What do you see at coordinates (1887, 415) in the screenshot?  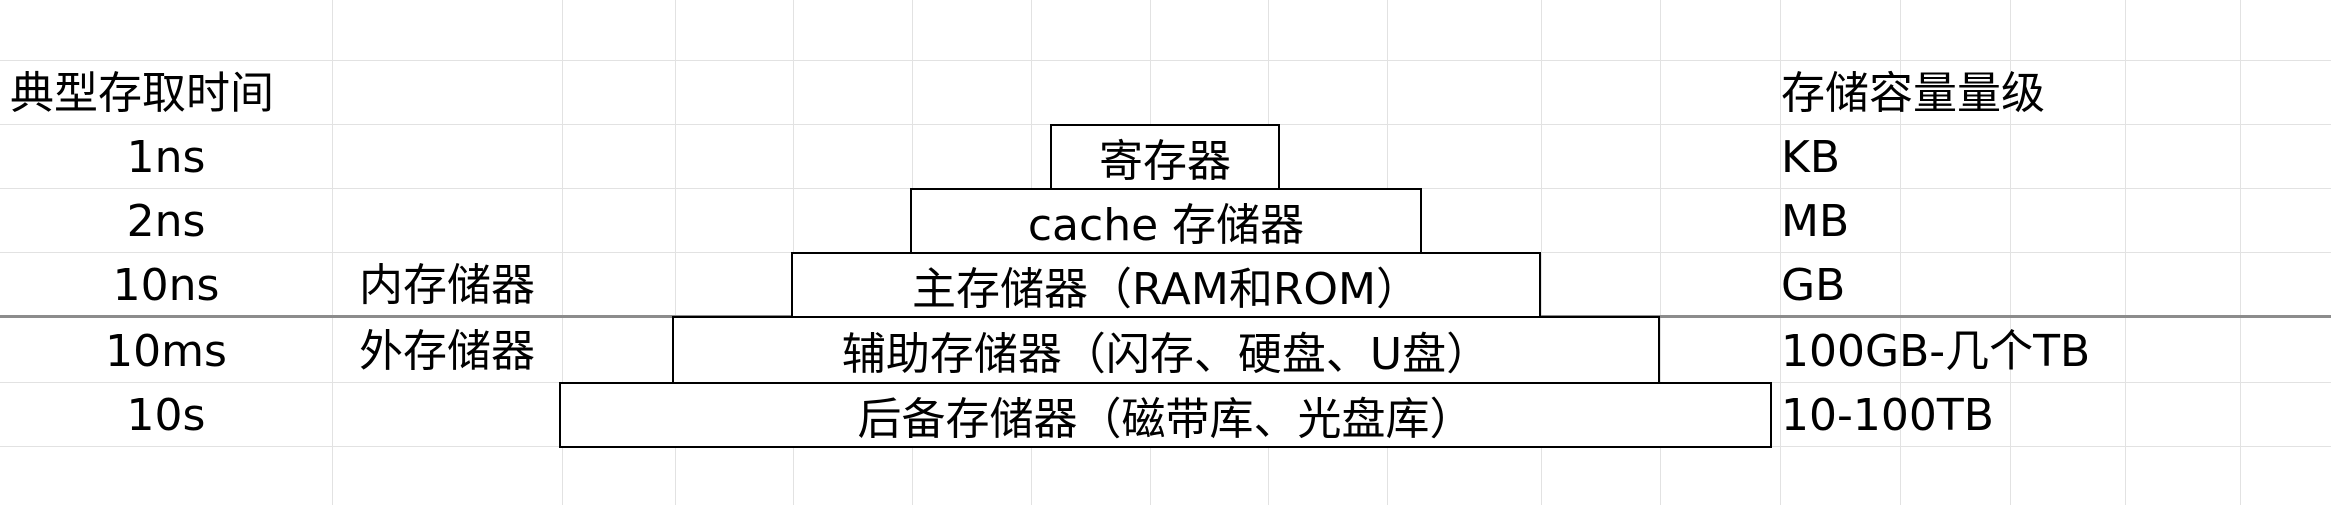 I see `capacity-cell: 10-100TB` at bounding box center [1887, 415].